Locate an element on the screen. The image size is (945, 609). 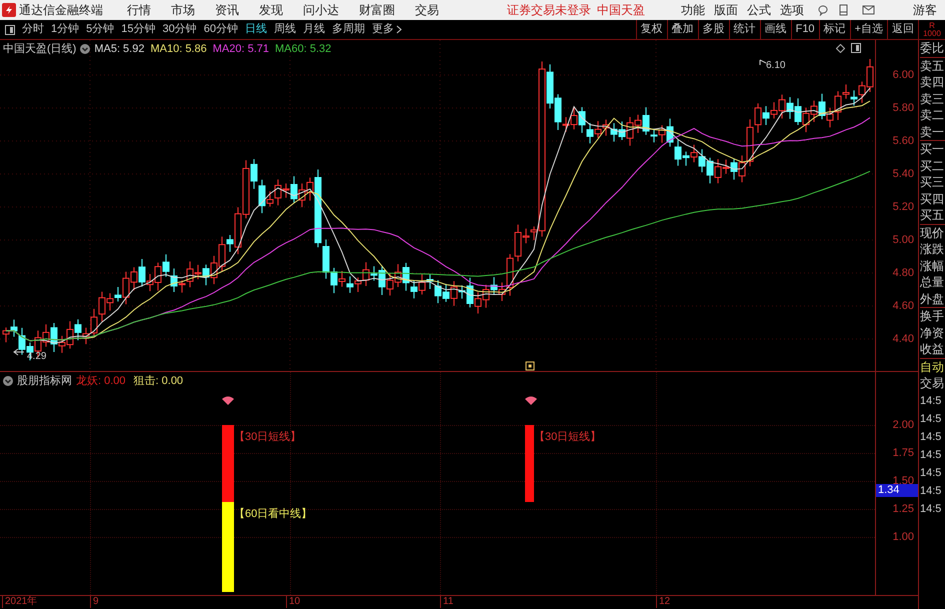
quote-label: 涨跌 is located at coordinates (932, 249).